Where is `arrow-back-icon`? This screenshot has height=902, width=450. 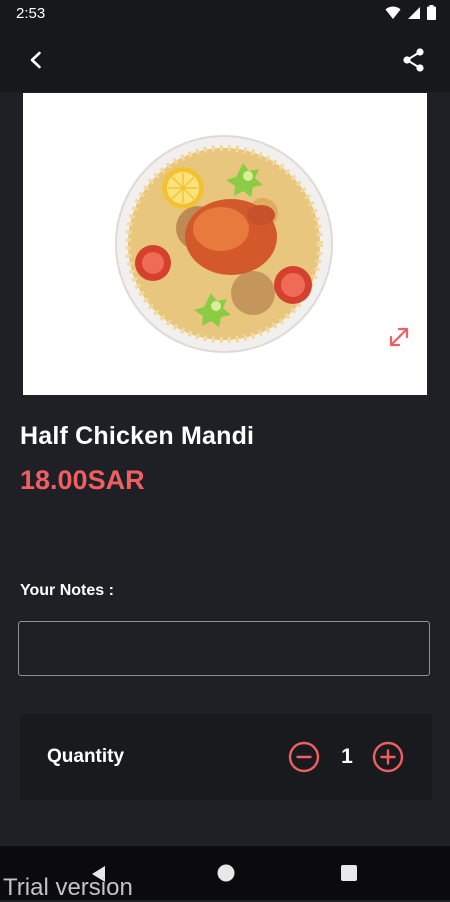
arrow-back-icon is located at coordinates (36, 60).